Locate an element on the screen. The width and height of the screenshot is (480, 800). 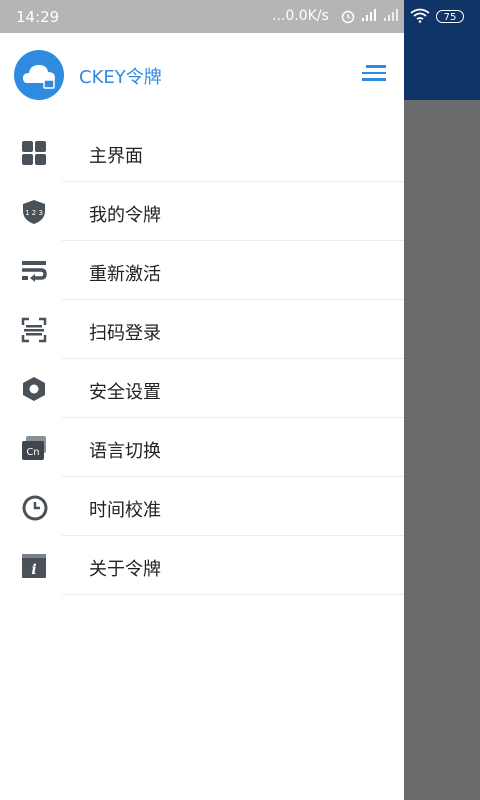
scan-icon is located at coordinates (34, 330).